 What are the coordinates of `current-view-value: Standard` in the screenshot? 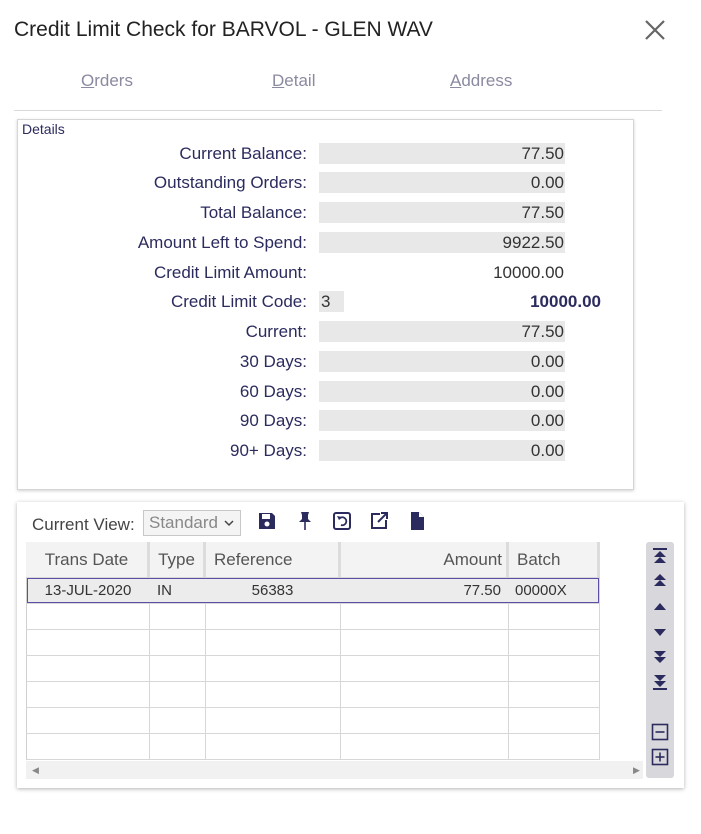 It's located at (183, 522).